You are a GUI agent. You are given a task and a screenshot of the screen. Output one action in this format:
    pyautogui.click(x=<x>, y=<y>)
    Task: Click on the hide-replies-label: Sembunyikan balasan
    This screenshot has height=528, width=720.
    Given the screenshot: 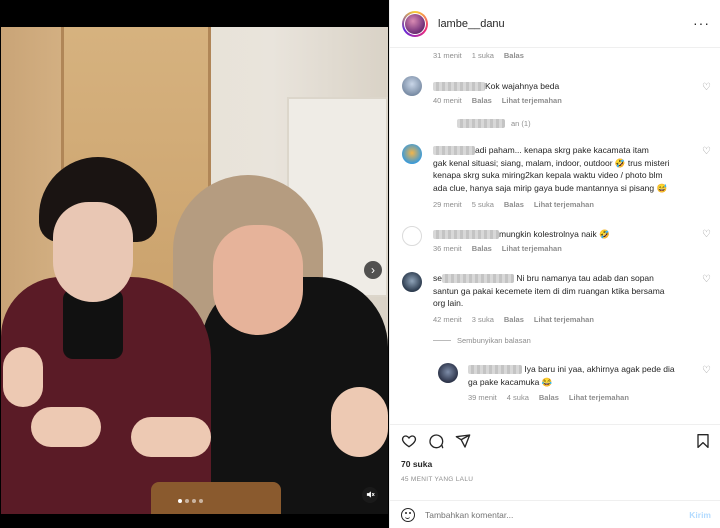 What is the action you would take?
    pyautogui.click(x=494, y=340)
    